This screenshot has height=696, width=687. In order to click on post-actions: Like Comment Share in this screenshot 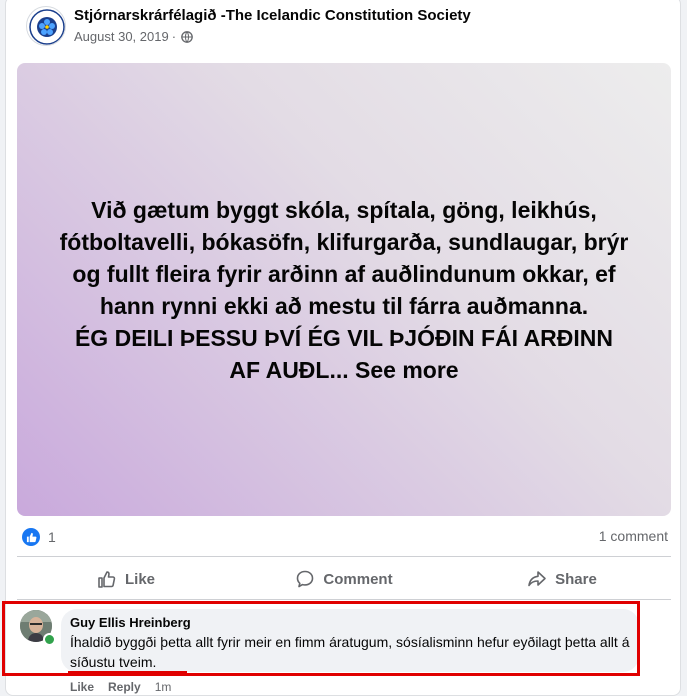, I will do `click(344, 579)`.